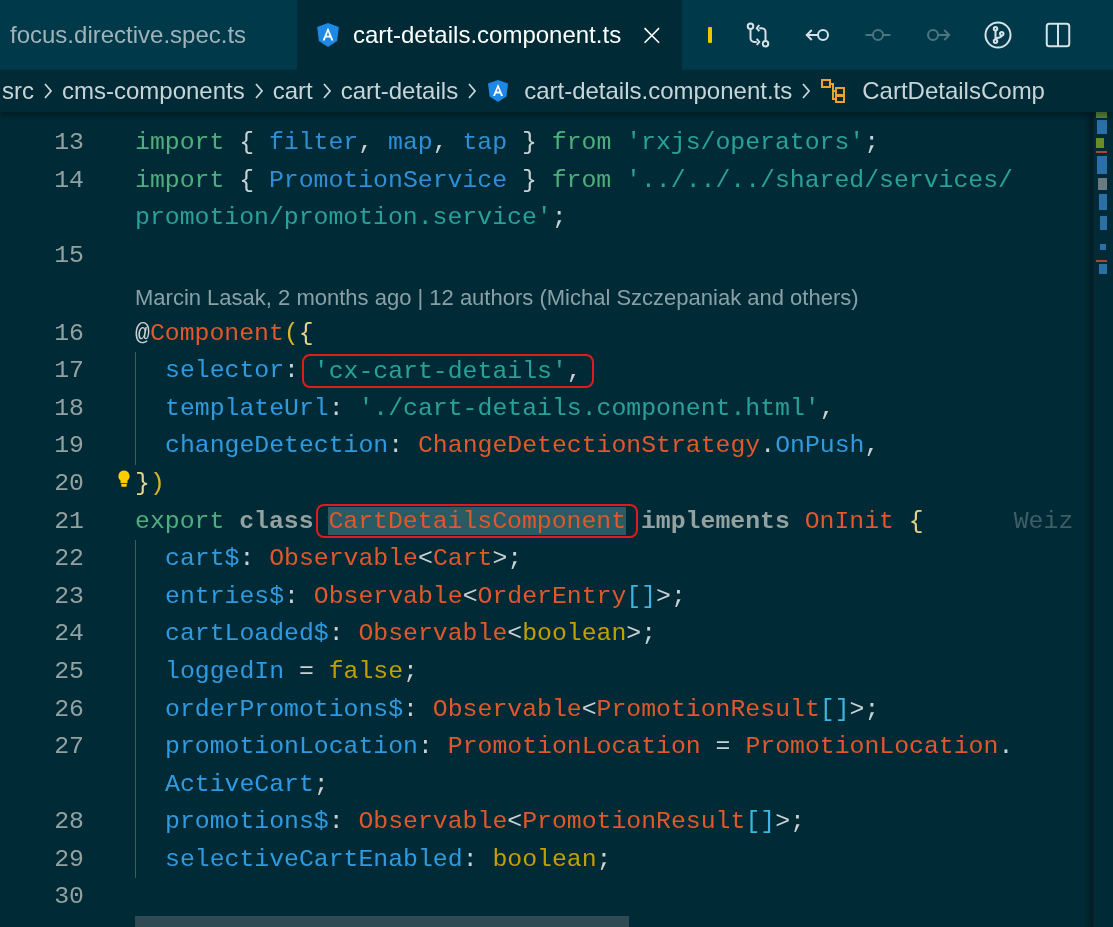 The width and height of the screenshot is (1113, 927). Describe the element at coordinates (69, 709) in the screenshot. I see `line-number: 26` at that location.